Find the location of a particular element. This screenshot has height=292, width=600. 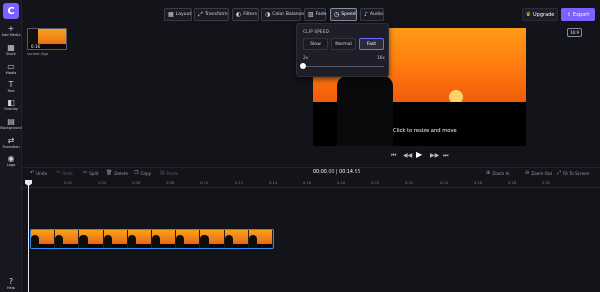

redo-button: ↷ Redo is located at coordinates (64, 173).